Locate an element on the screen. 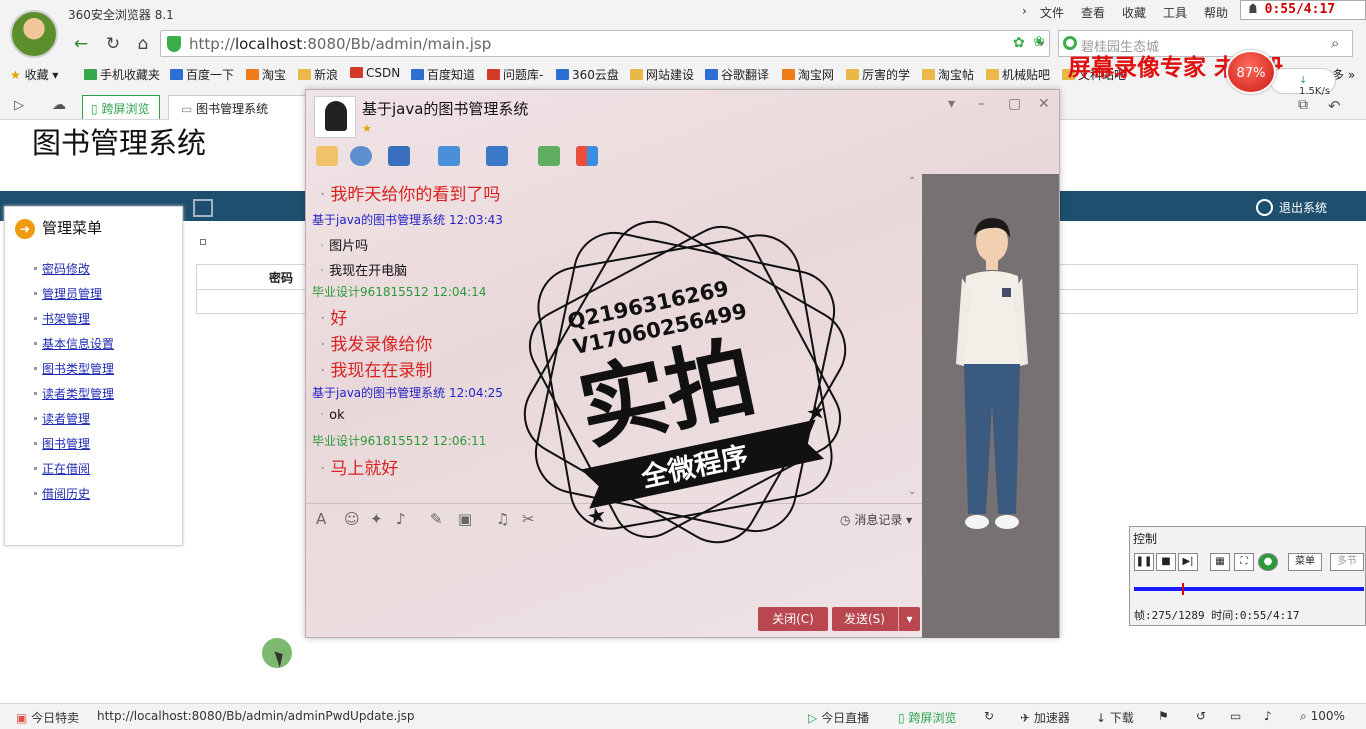 The width and height of the screenshot is (1366, 729). window-icon: ▭ is located at coordinates (1235, 716).